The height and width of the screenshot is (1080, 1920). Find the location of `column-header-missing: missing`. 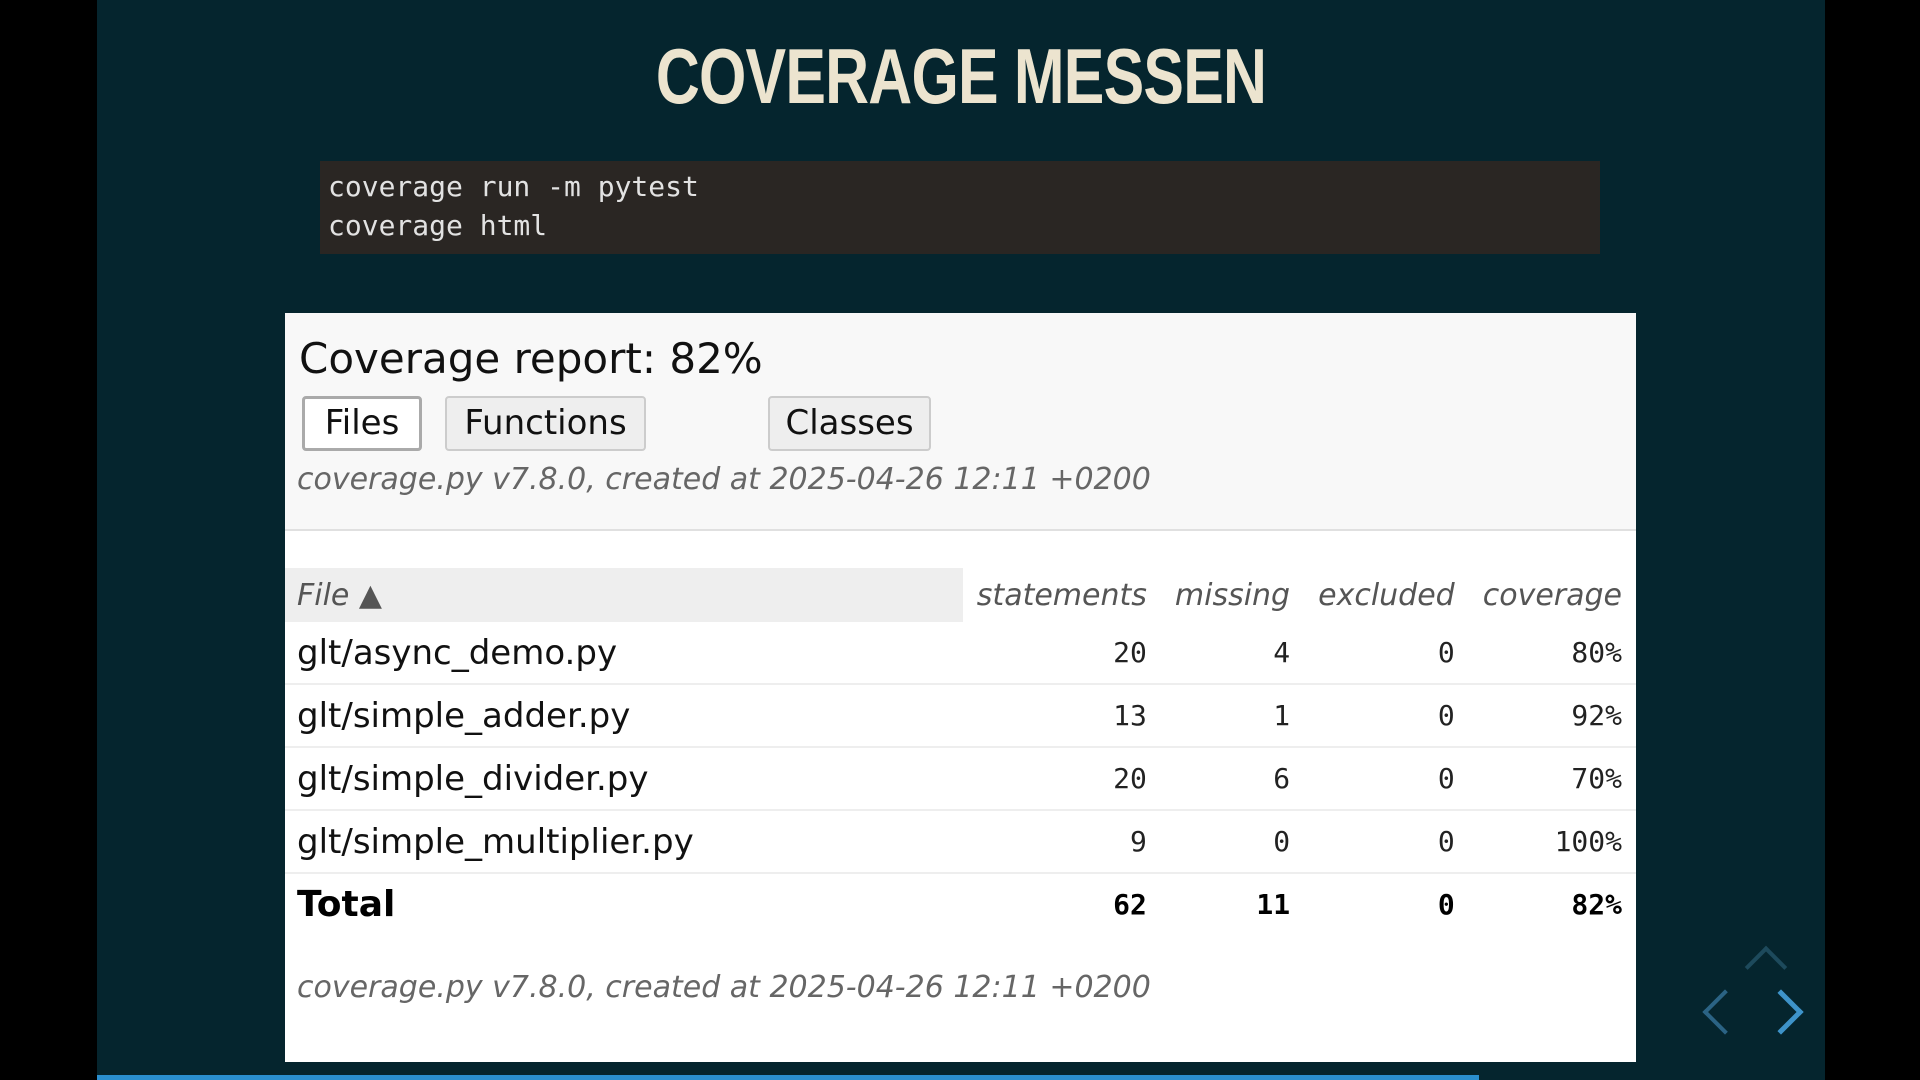

column-header-missing: missing is located at coordinates (1232, 595).